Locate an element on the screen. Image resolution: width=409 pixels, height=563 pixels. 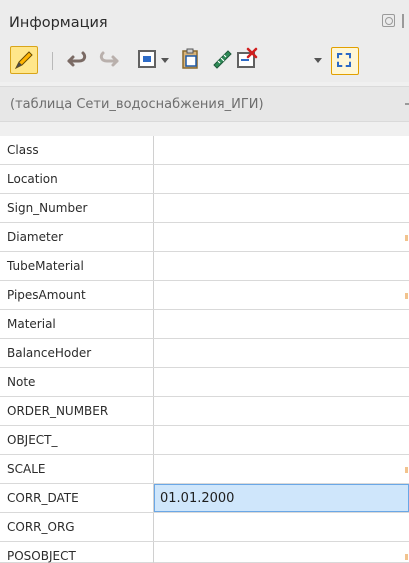
ruler-icon is located at coordinates (222, 59).